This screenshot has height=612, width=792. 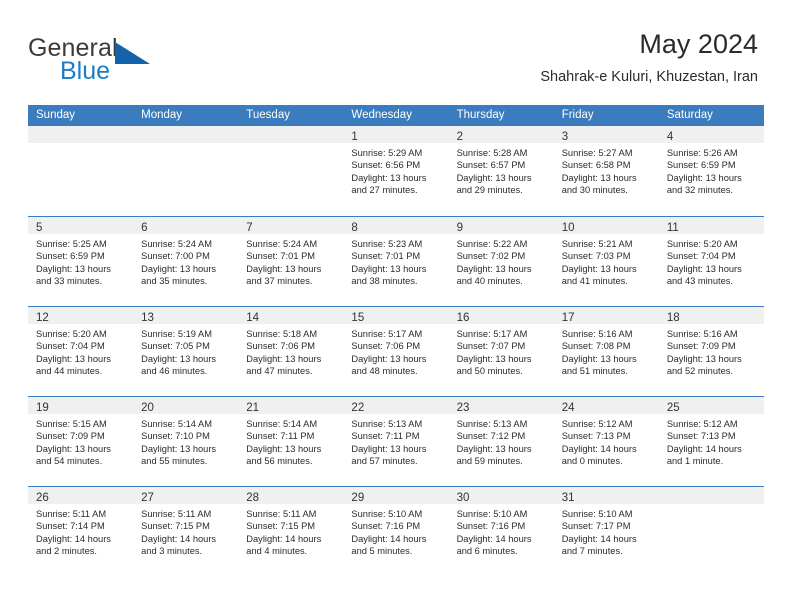 I want to click on day-number: 9, so click(x=459, y=228).